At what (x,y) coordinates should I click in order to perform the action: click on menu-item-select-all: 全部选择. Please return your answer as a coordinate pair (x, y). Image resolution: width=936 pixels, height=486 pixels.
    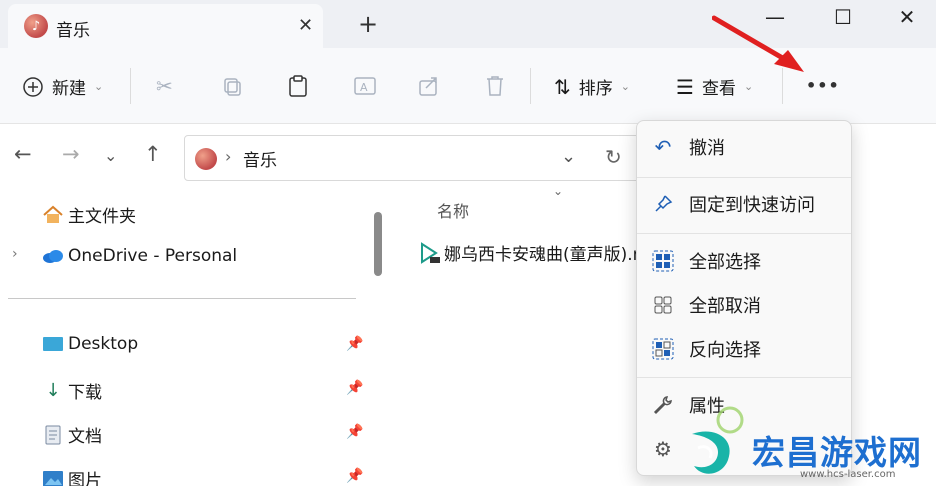
    Looking at the image, I should click on (744, 261).